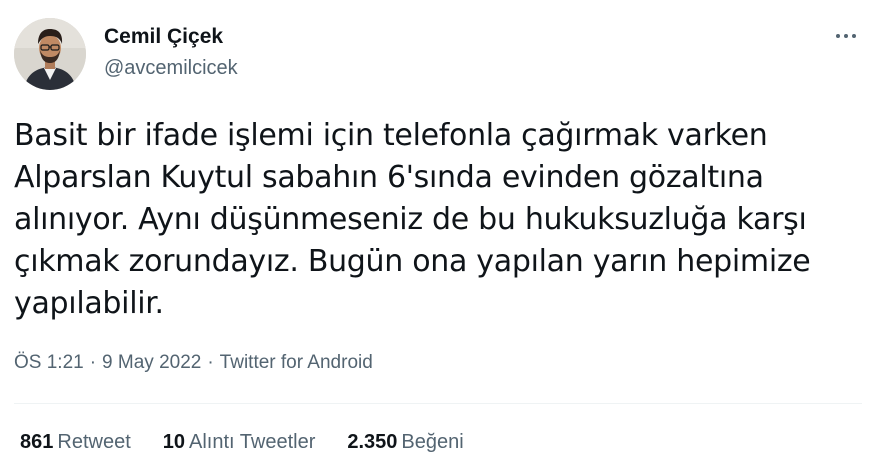 The height and width of the screenshot is (471, 886). I want to click on quote-tweets-count: 10, so click(173, 442).